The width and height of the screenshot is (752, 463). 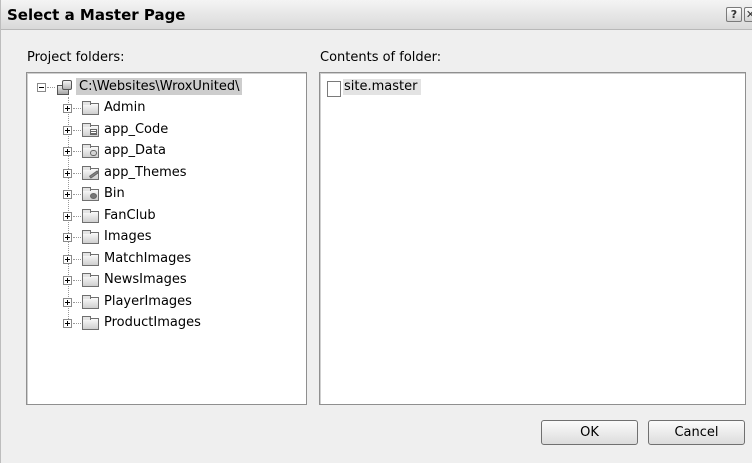 What do you see at coordinates (148, 301) in the screenshot?
I see `tree-node-label: PlayerImages` at bounding box center [148, 301].